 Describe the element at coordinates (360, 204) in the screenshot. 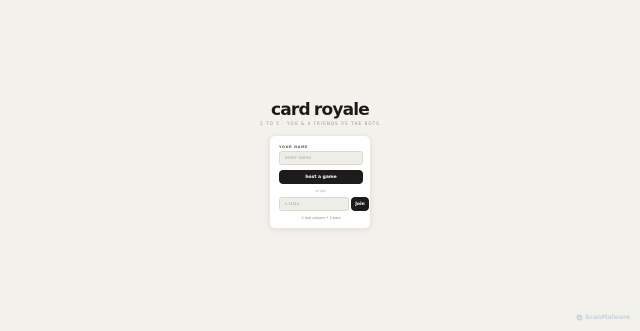

I see `join-button: Join` at that location.